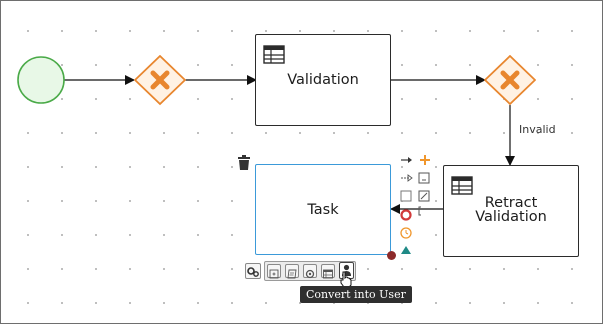 The width and height of the screenshot is (603, 324). I want to click on note-icon, so click(424, 196).